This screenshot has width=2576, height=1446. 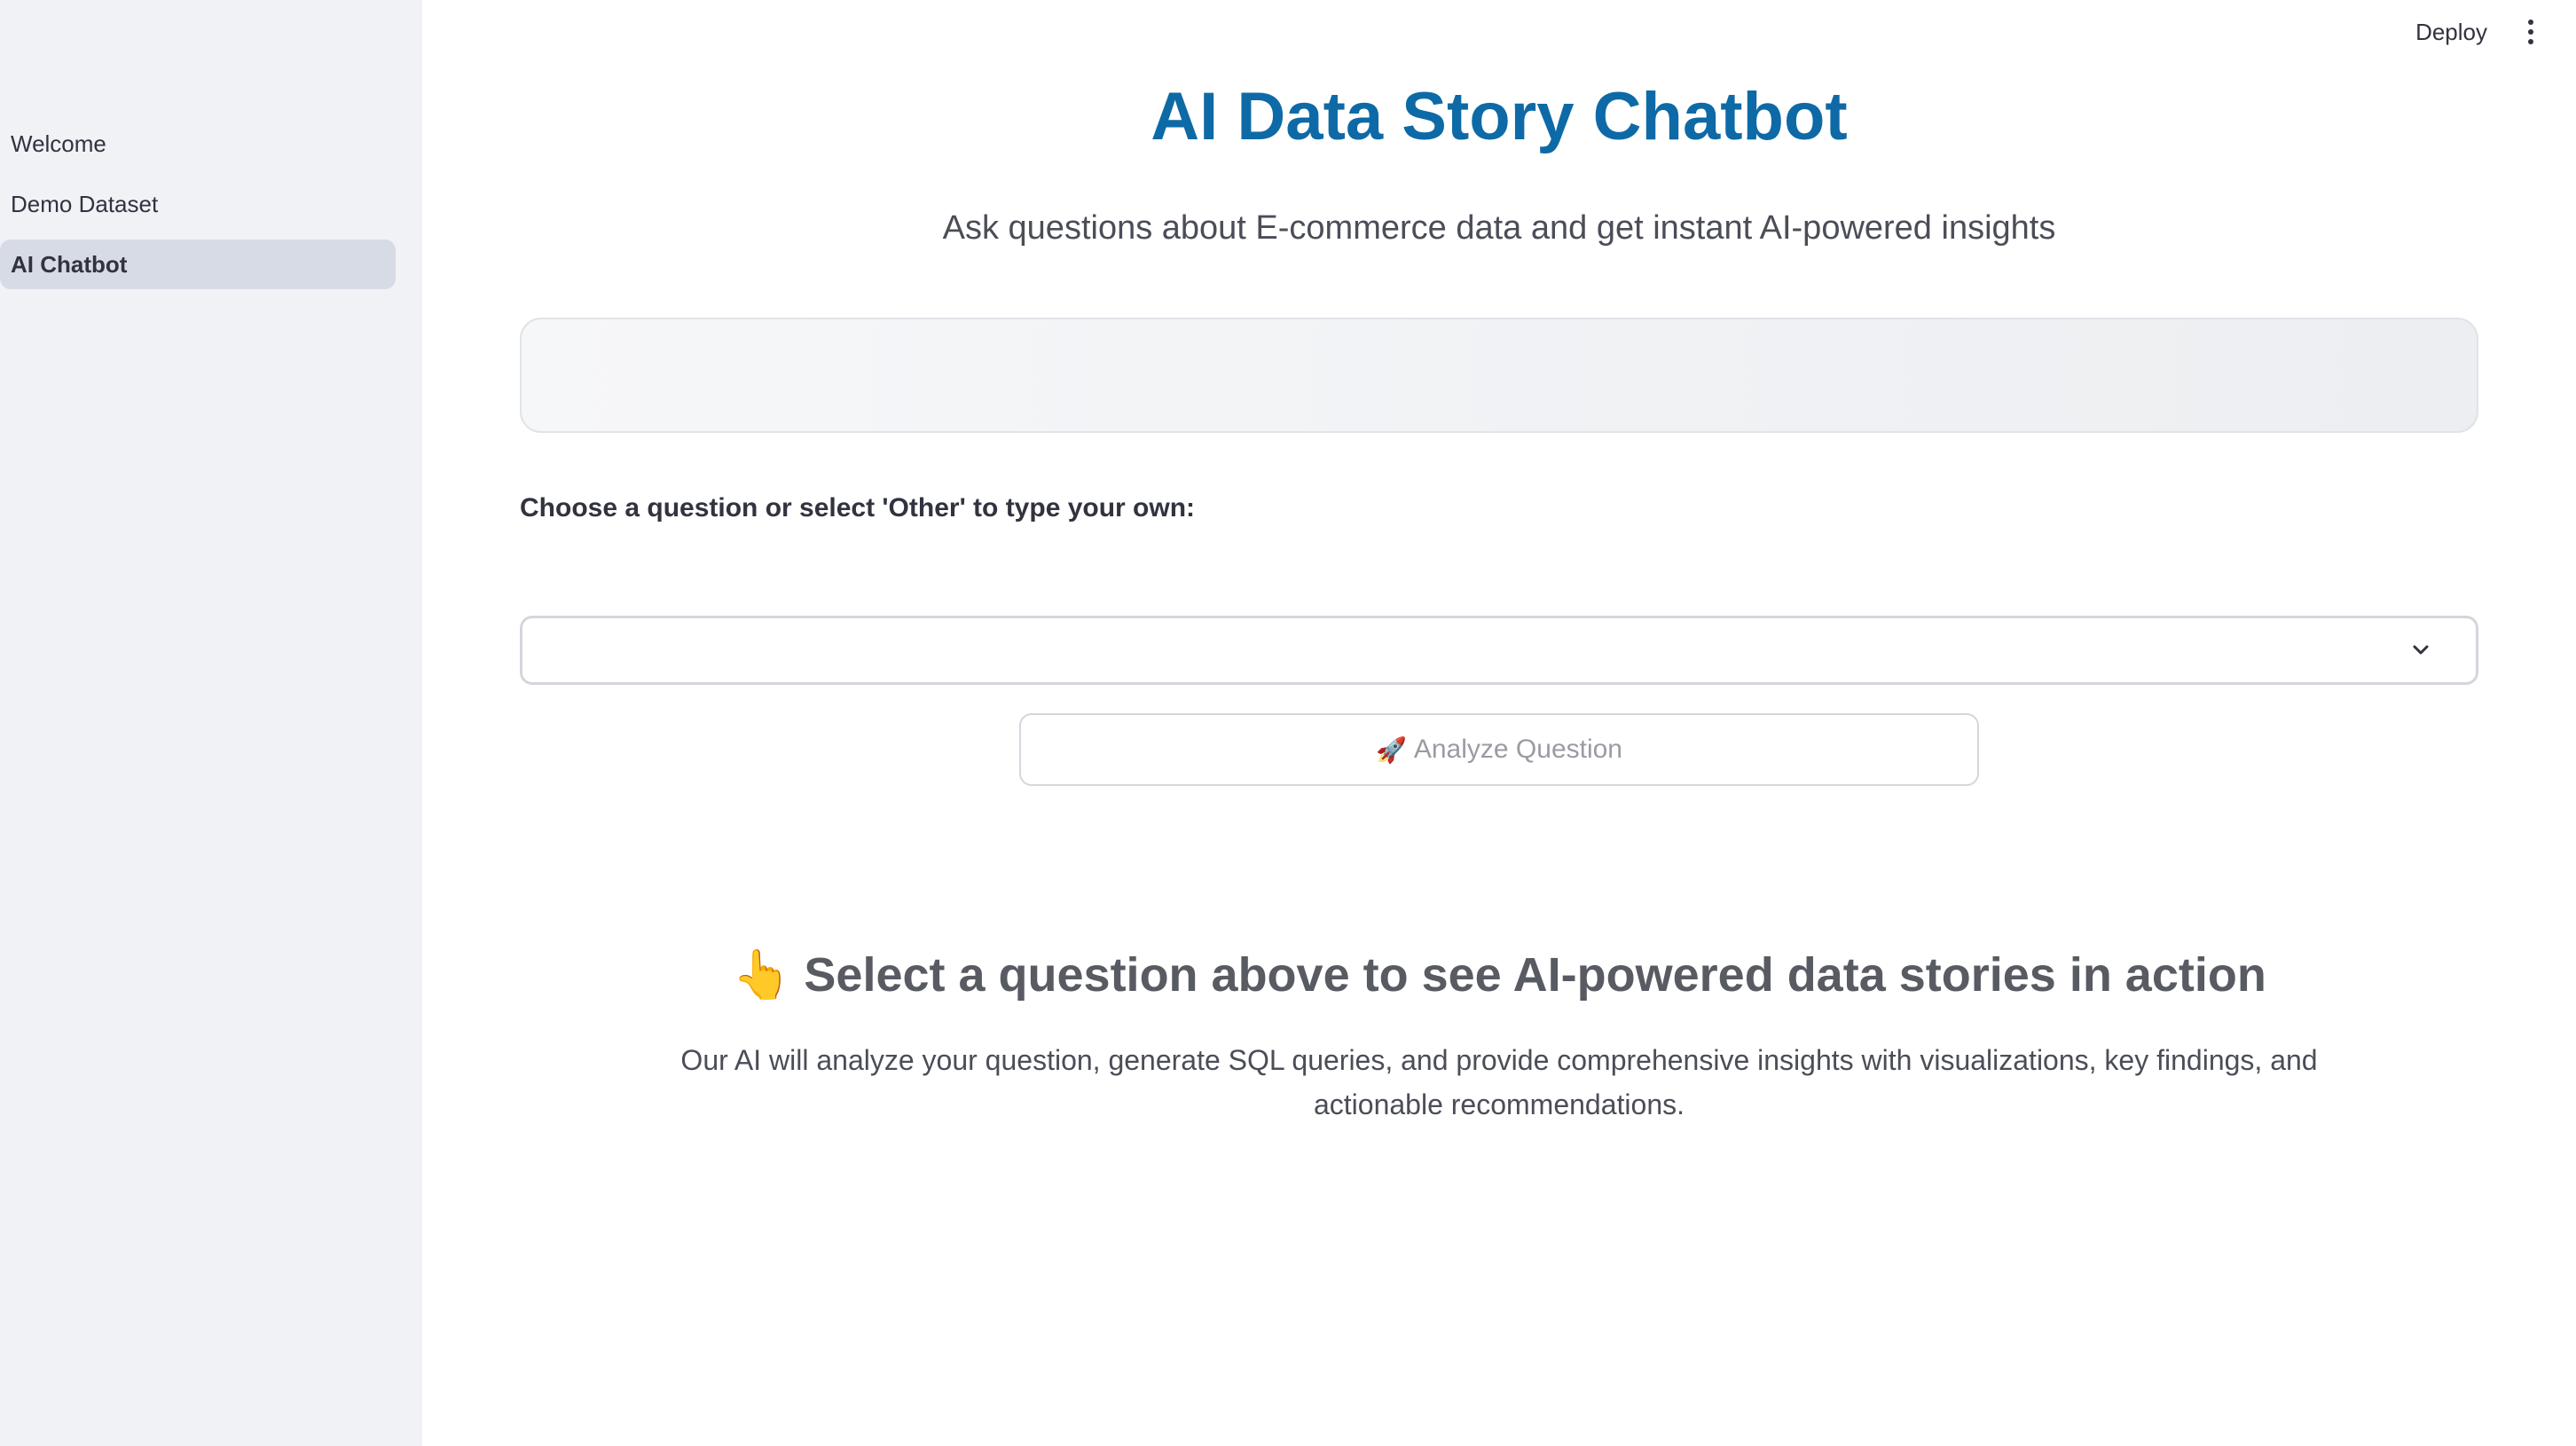 I want to click on sidebar-item-ai-chatbot: AI Chatbot, so click(x=198, y=264).